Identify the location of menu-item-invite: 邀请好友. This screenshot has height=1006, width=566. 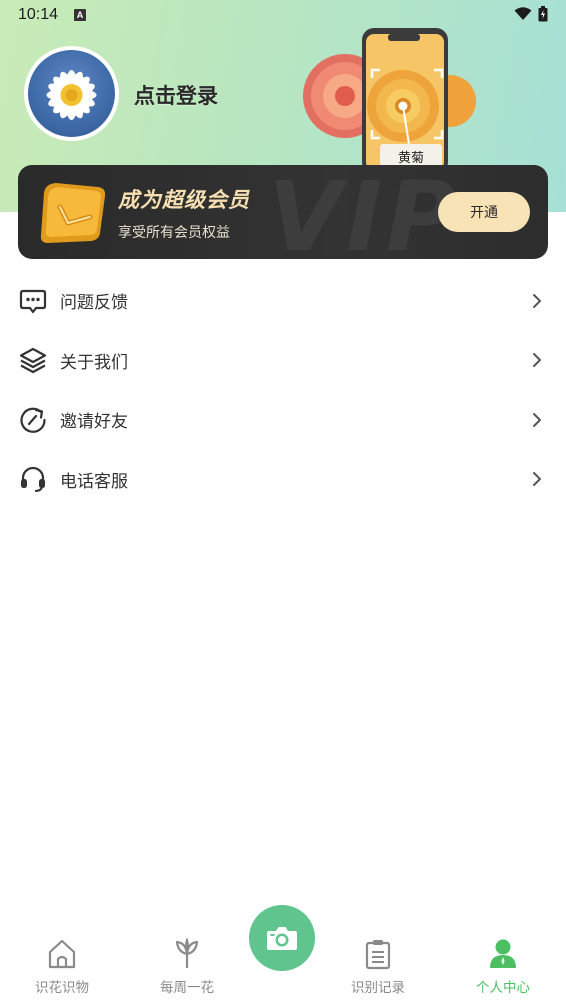
(283, 420).